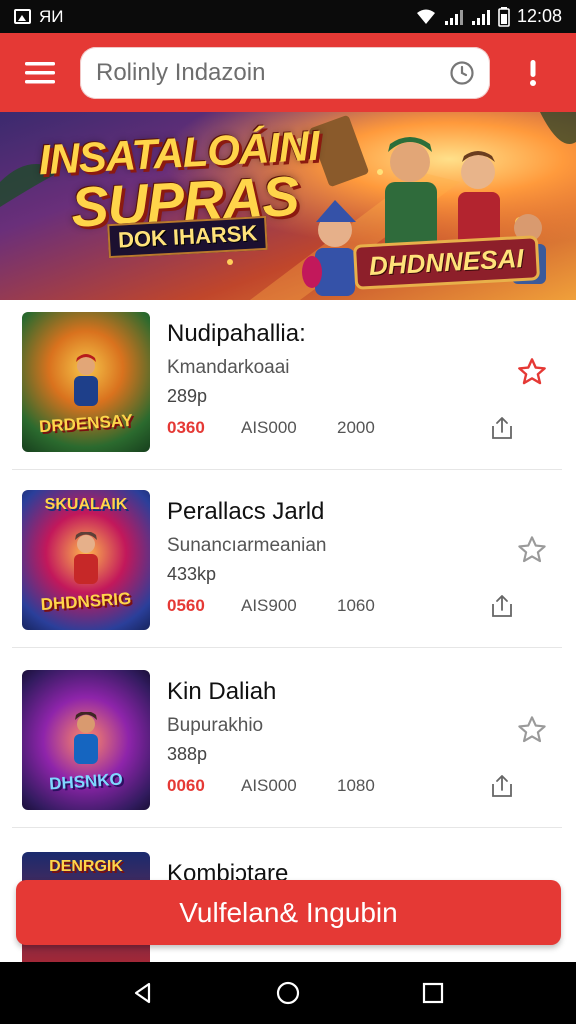 Image resolution: width=576 pixels, height=1024 pixels. I want to click on recents-square-icon, so click(433, 993).